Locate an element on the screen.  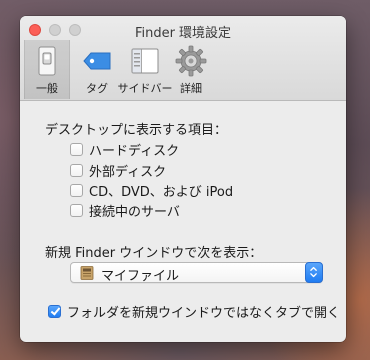
external-disks-label: 外部ディスク is located at coordinates (128, 172).